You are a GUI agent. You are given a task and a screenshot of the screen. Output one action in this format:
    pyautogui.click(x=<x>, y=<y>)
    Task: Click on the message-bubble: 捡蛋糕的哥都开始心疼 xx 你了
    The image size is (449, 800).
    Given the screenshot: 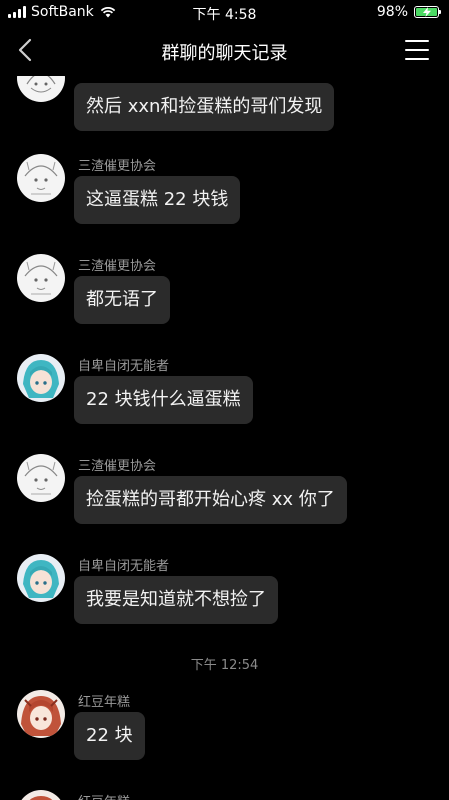 What is the action you would take?
    pyautogui.click(x=210, y=500)
    